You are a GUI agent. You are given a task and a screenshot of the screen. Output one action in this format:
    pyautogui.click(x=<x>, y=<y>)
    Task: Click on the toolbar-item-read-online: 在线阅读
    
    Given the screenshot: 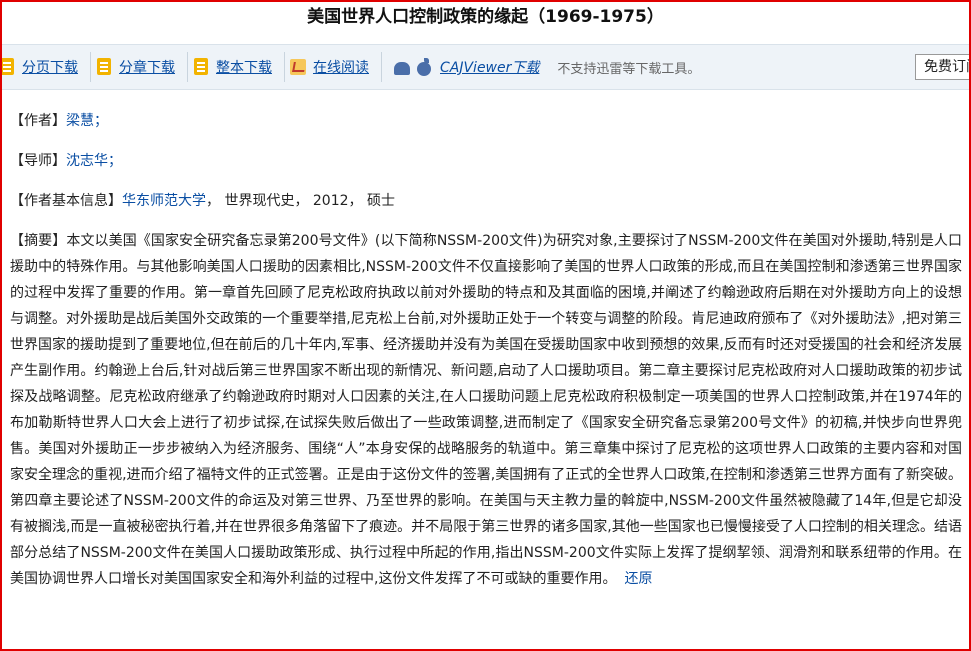 What is the action you would take?
    pyautogui.click(x=333, y=67)
    